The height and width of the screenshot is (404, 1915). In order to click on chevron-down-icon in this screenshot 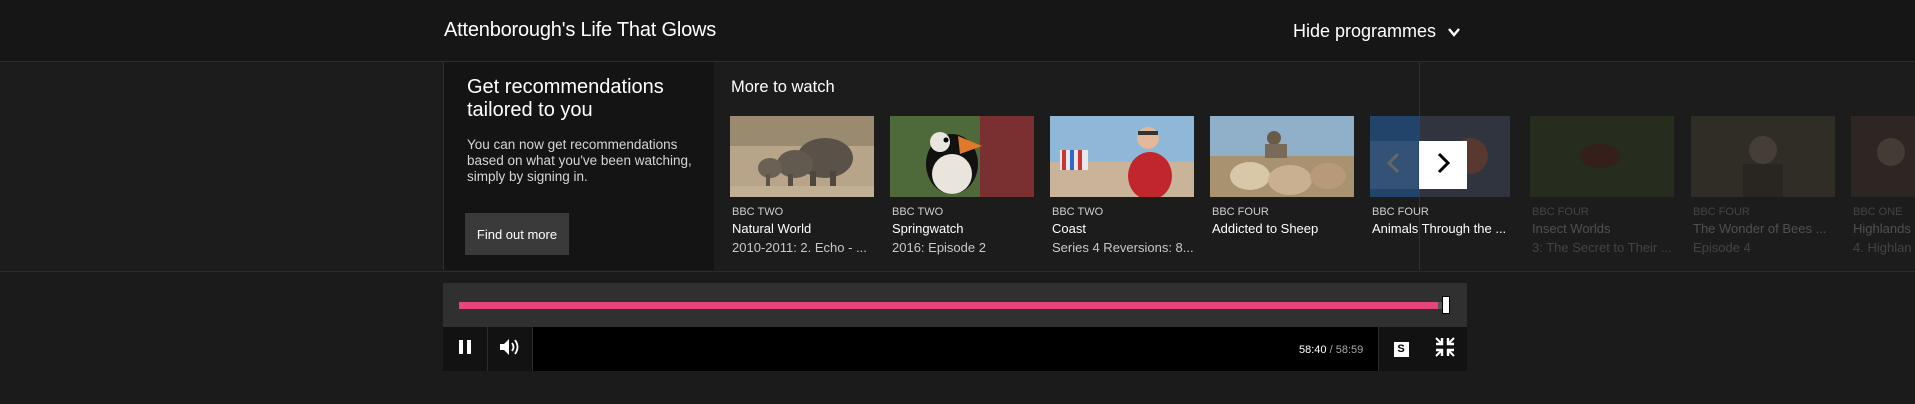, I will do `click(1454, 32)`.